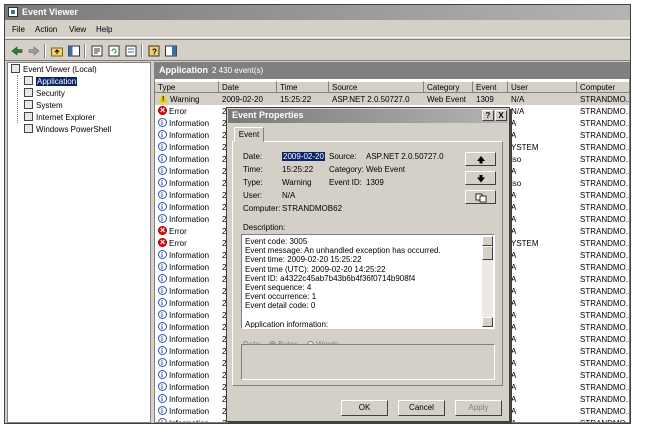 This screenshot has height=437, width=660. What do you see at coordinates (312, 208) in the screenshot?
I see `computer-value: STRANDMOB62` at bounding box center [312, 208].